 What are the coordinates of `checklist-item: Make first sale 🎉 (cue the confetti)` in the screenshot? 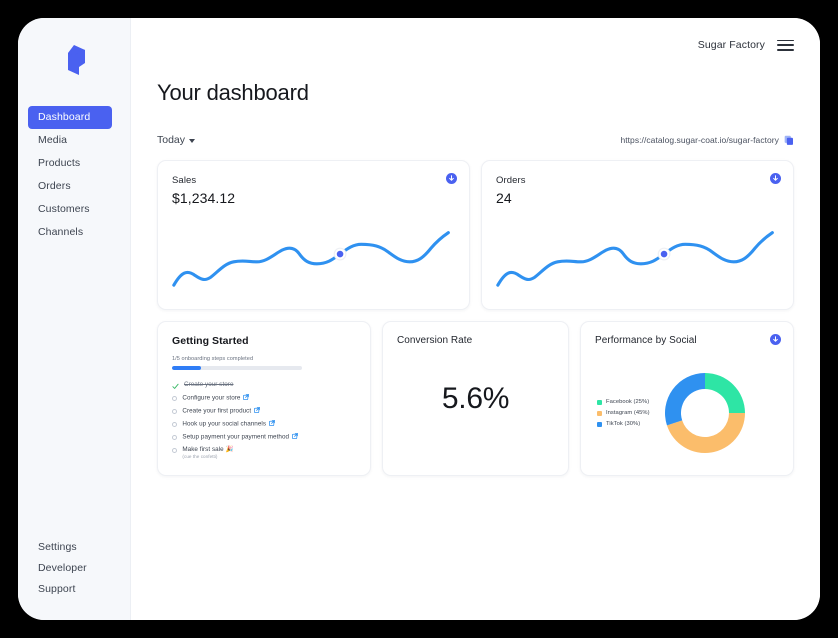 It's located at (264, 453).